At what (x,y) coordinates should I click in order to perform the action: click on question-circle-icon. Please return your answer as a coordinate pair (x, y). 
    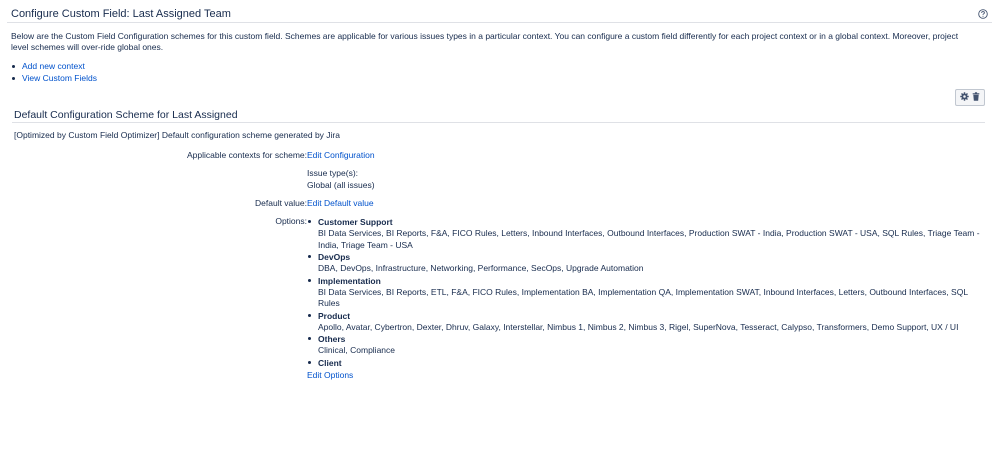
    Looking at the image, I should click on (983, 14).